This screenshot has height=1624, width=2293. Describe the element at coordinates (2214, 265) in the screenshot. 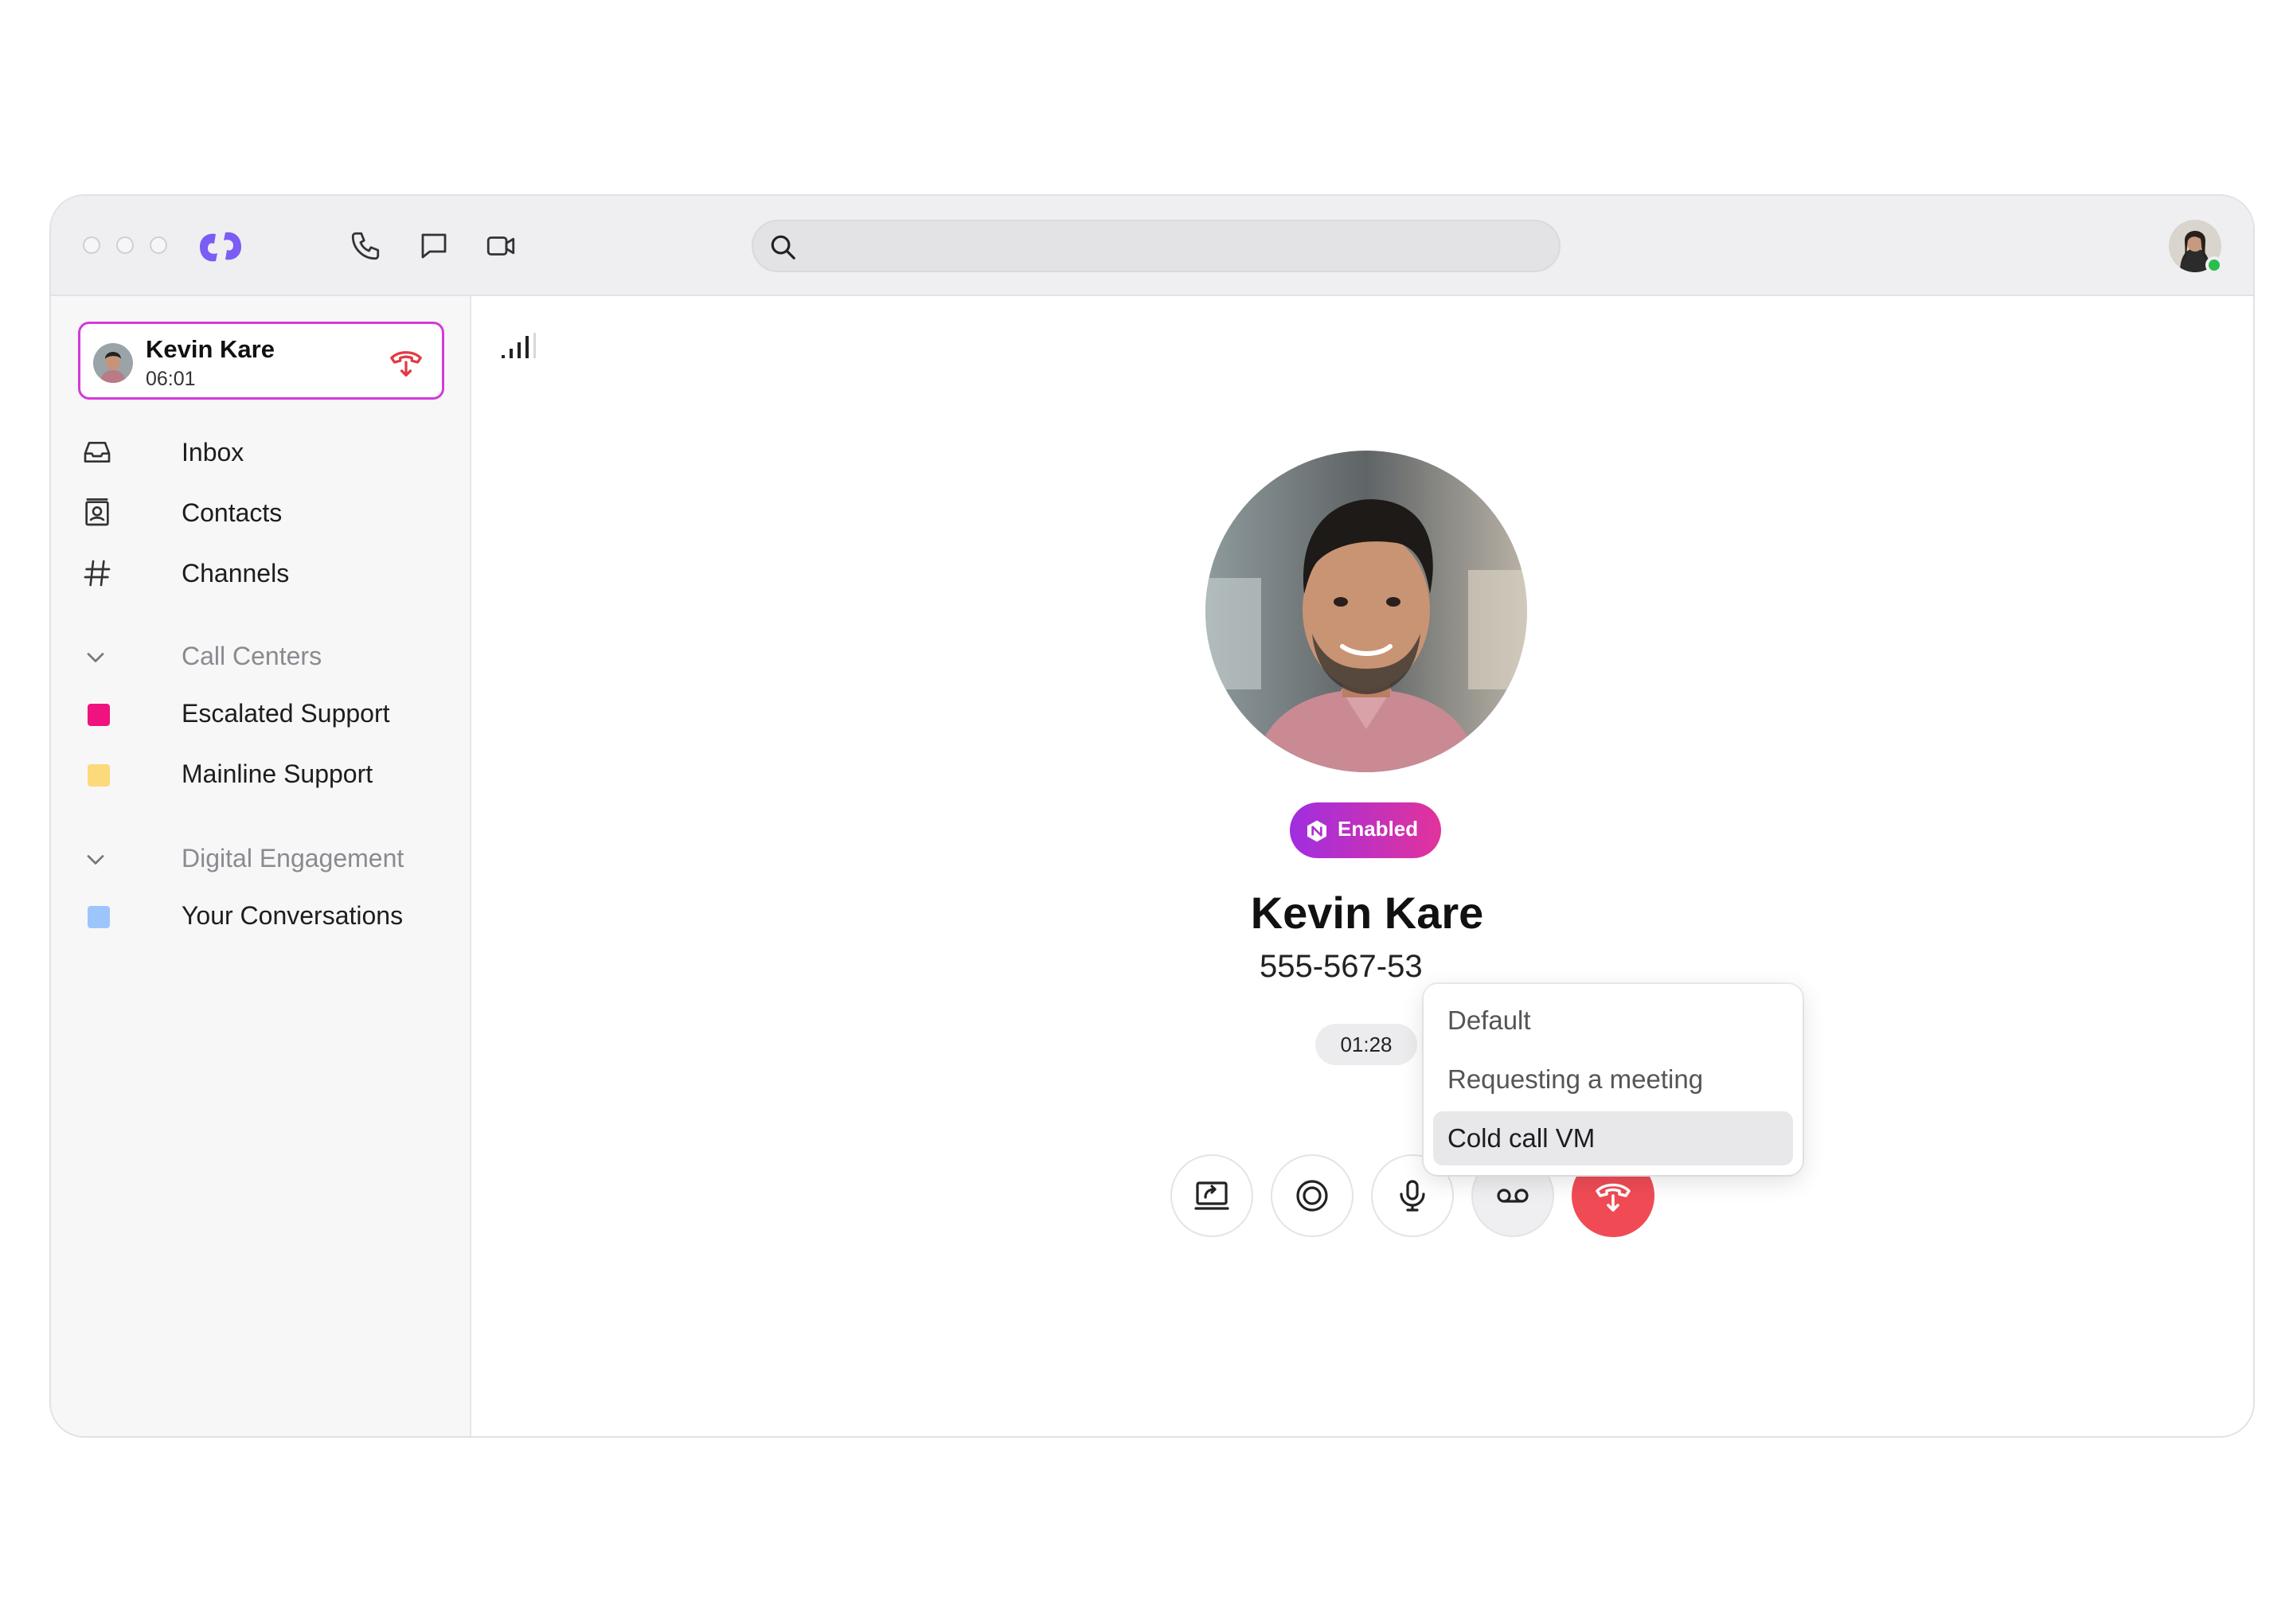

I see `online-status-indicator` at that location.